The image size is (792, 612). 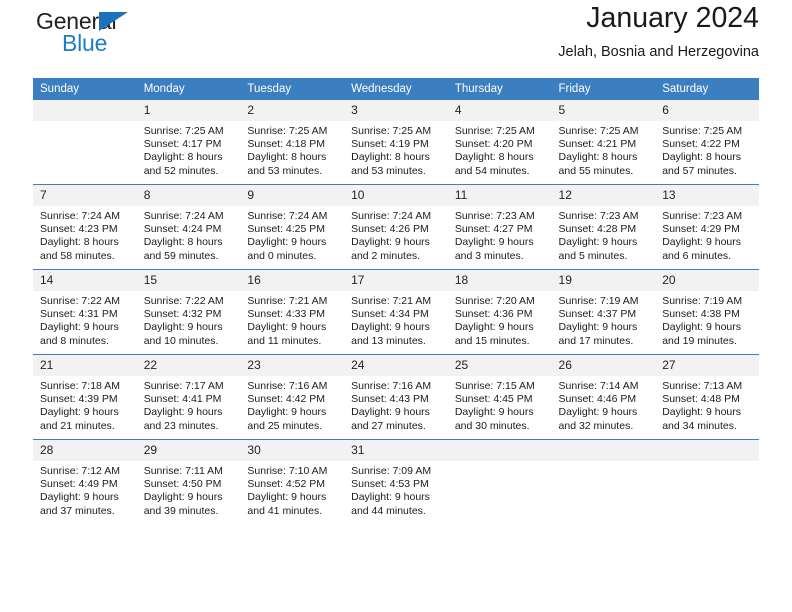 What do you see at coordinates (85, 123) in the screenshot?
I see `day-details` at bounding box center [85, 123].